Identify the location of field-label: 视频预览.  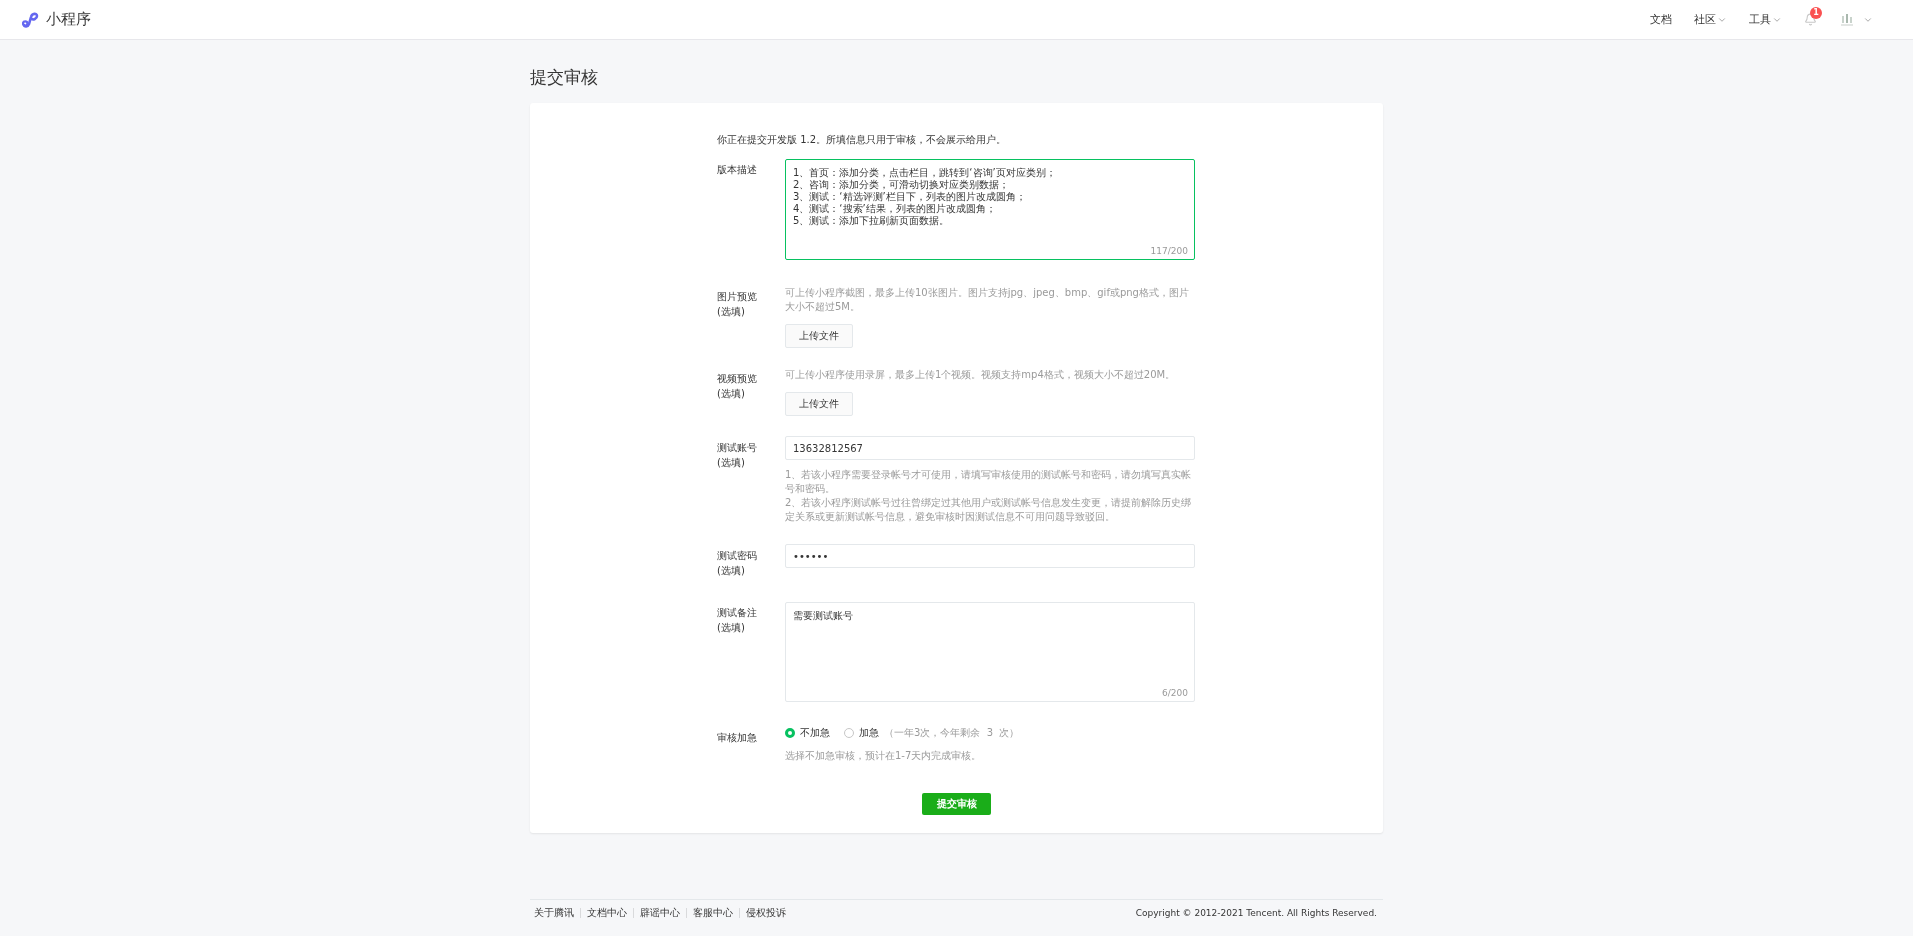
(737, 379).